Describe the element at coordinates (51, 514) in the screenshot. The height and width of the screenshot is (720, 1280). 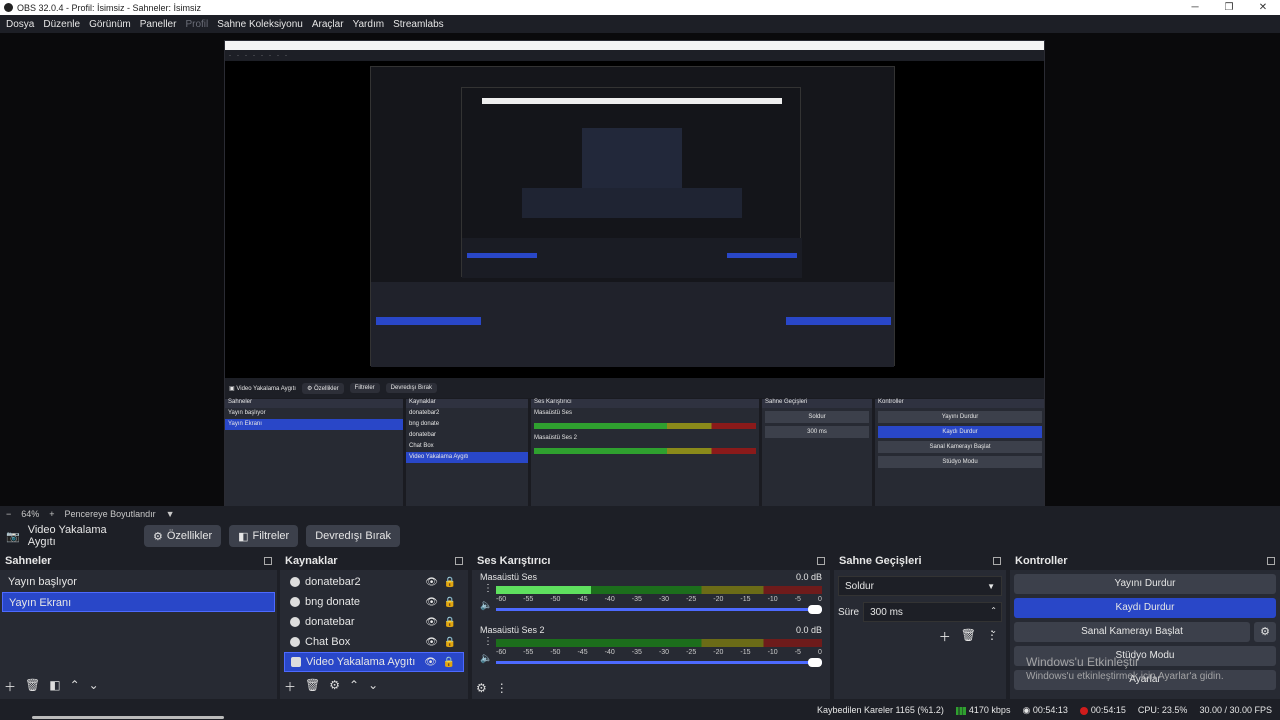
I see `zoom-in-button: +` at that location.